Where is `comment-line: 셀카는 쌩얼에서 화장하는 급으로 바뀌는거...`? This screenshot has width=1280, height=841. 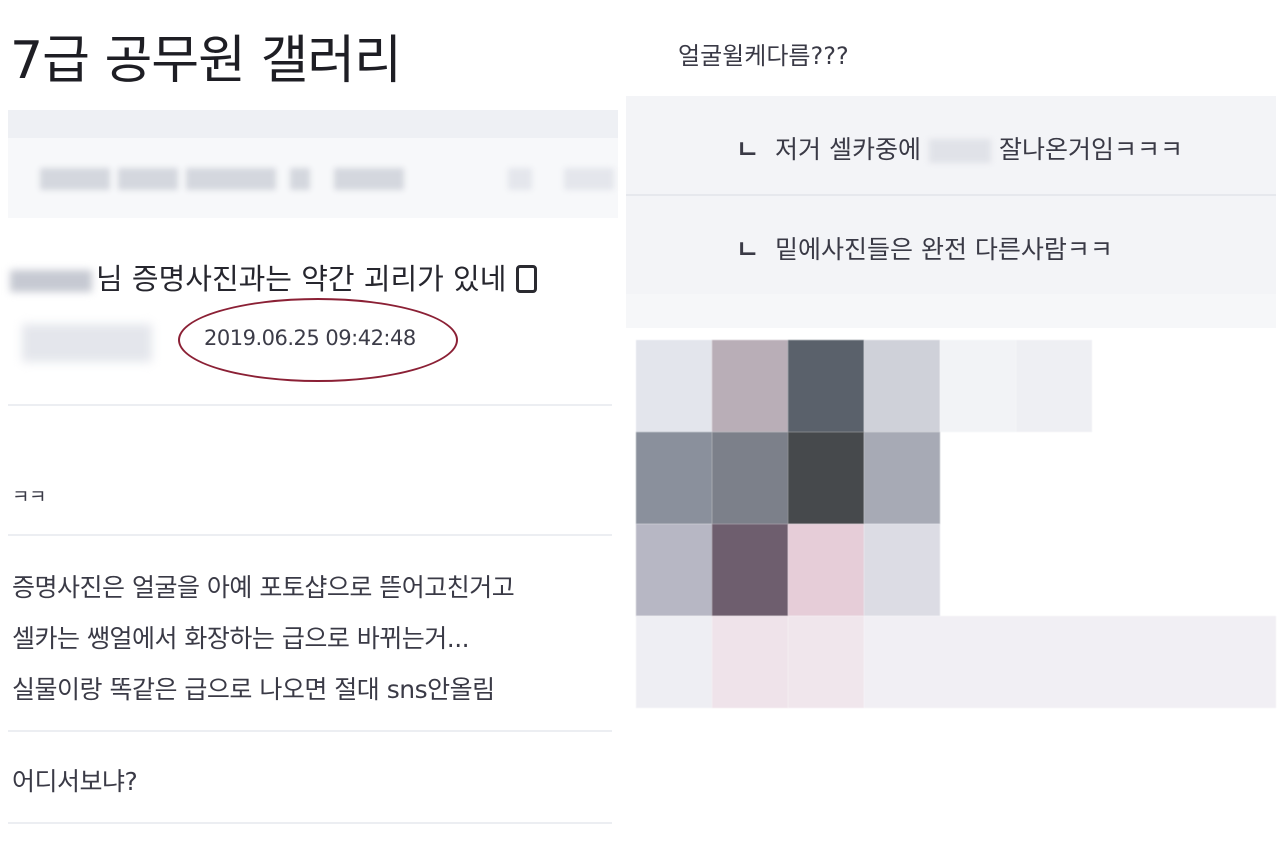 comment-line: 셀카는 쌩얼에서 화장하는 급으로 바뀌는거... is located at coordinates (241, 638).